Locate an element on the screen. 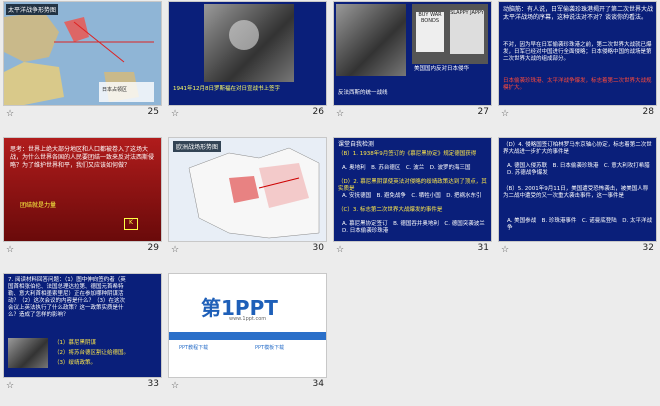  slide-thumb-25: 太平洋战争形势图 日本占领区 ☆ 25 is located at coordinates (83, 62).